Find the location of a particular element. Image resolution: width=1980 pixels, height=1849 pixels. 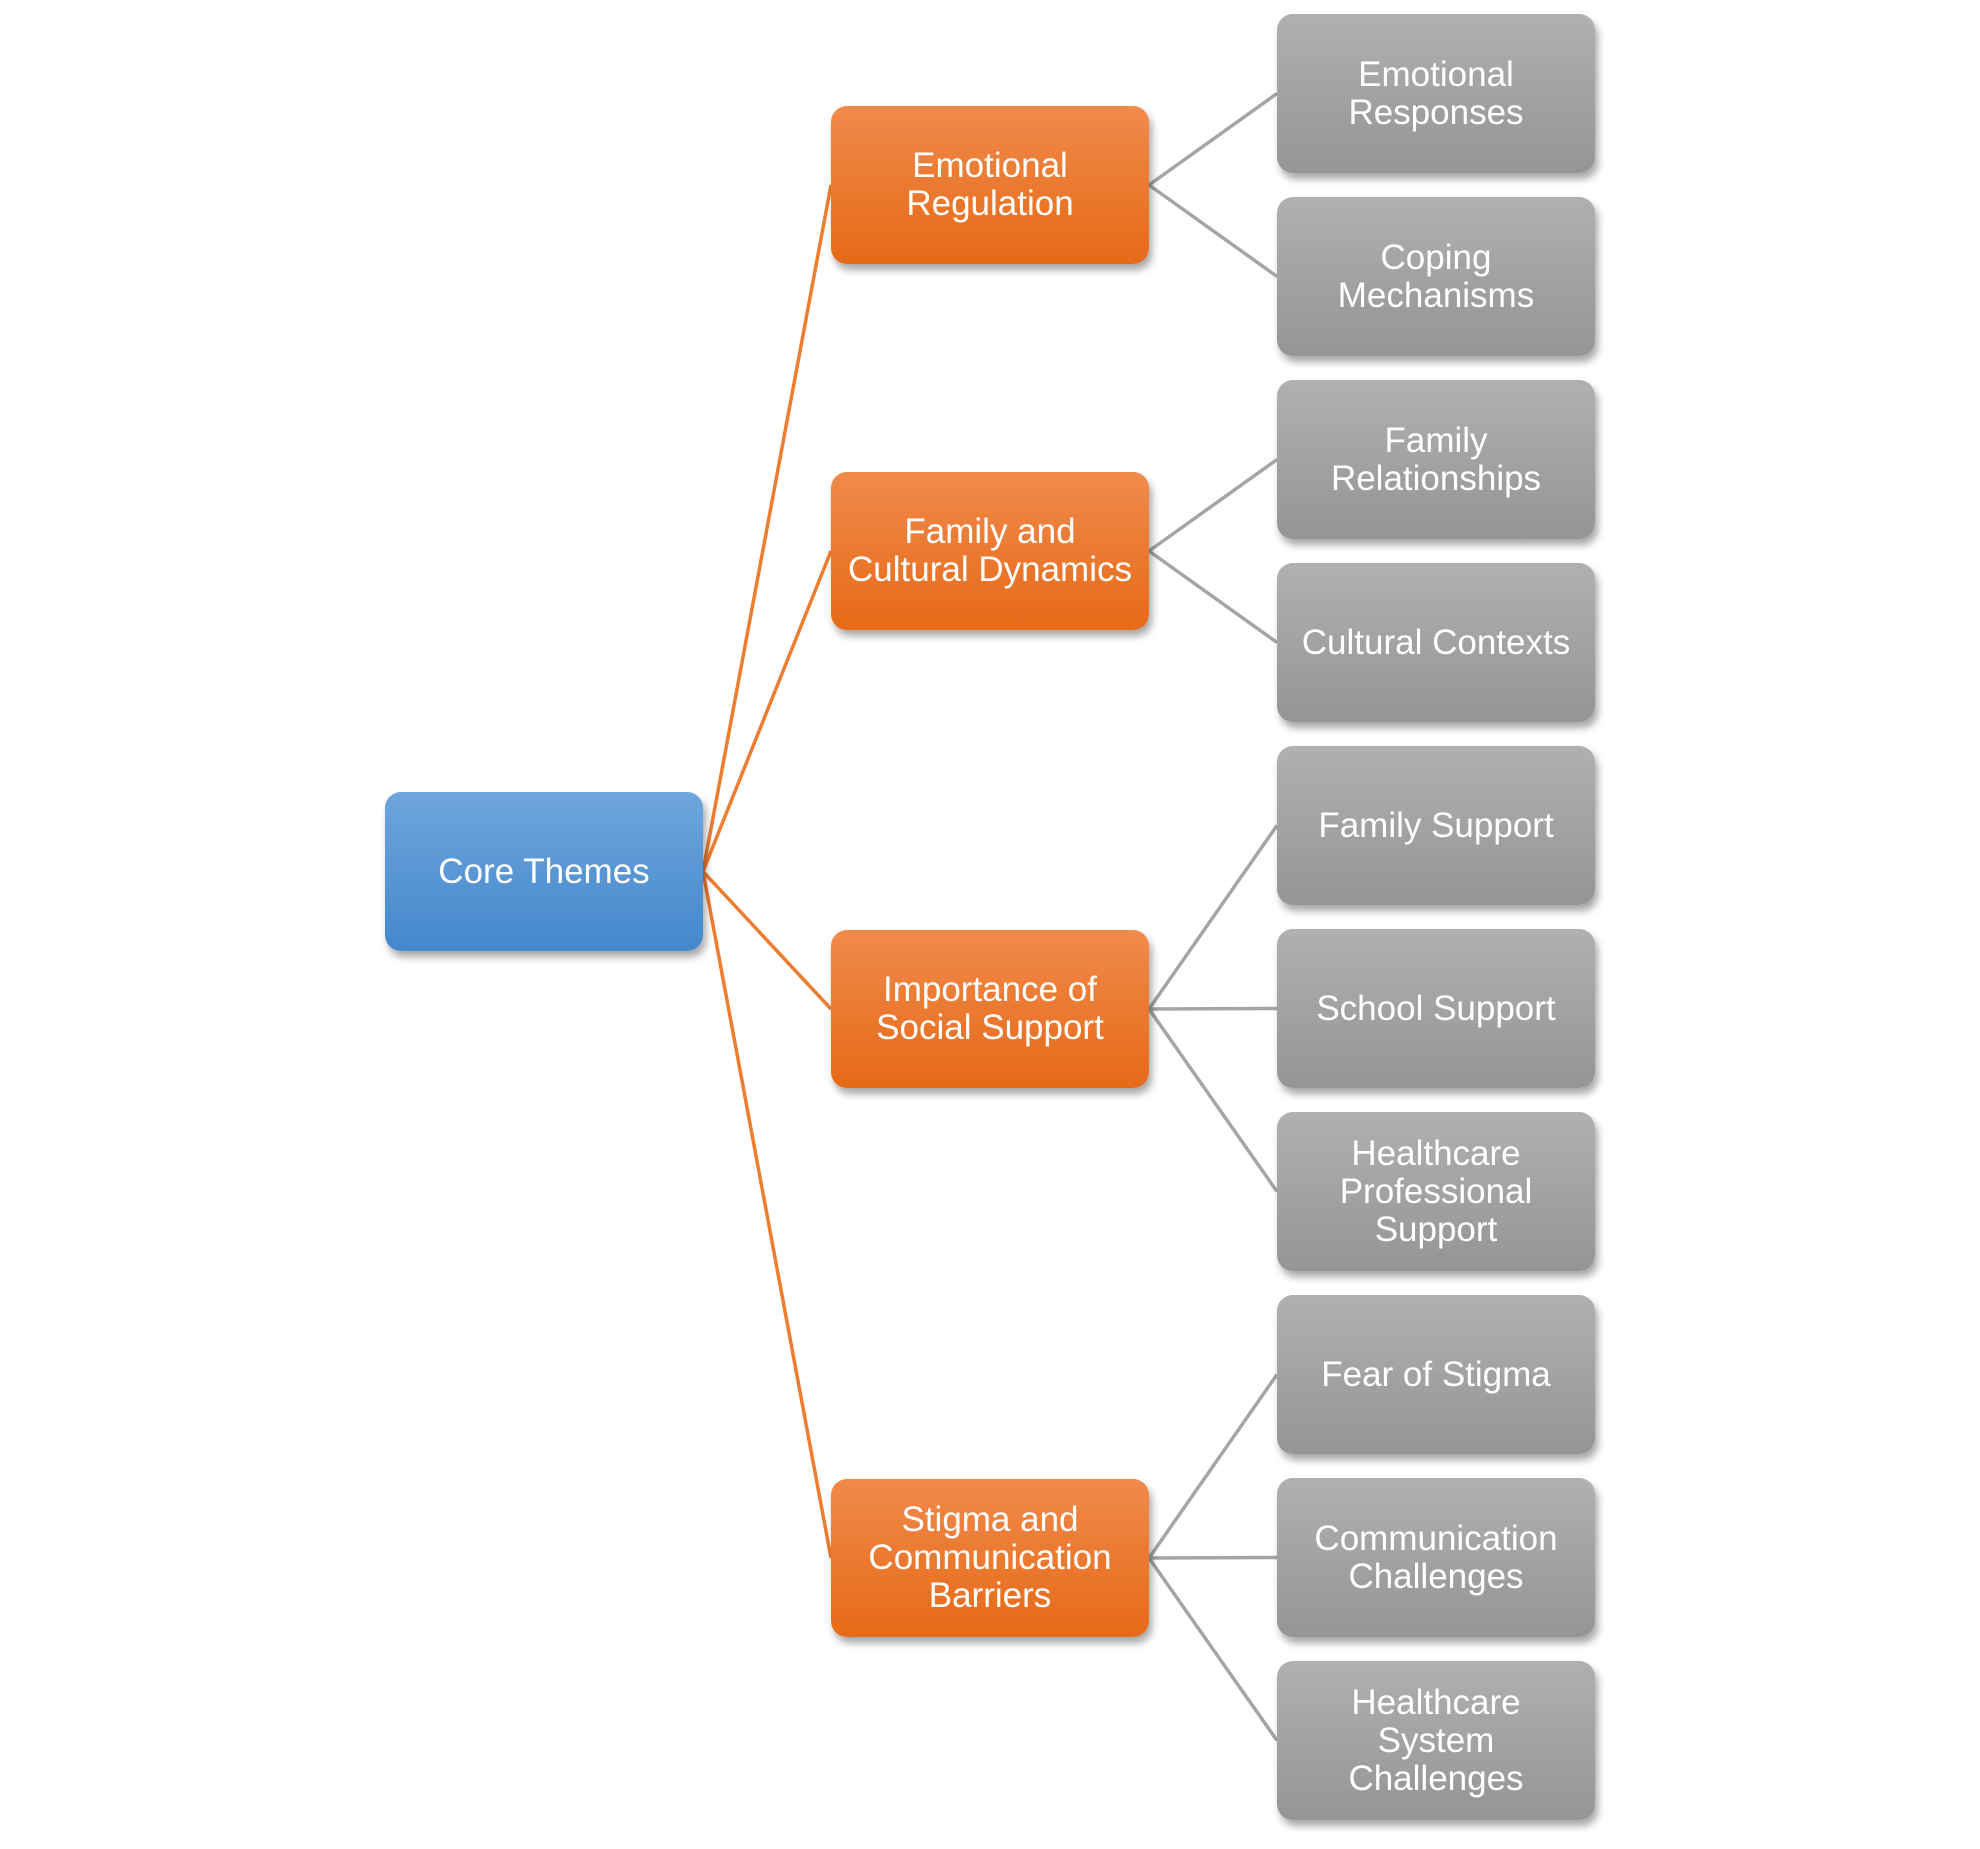

root-node-label: Core Themes is located at coordinates (544, 871).